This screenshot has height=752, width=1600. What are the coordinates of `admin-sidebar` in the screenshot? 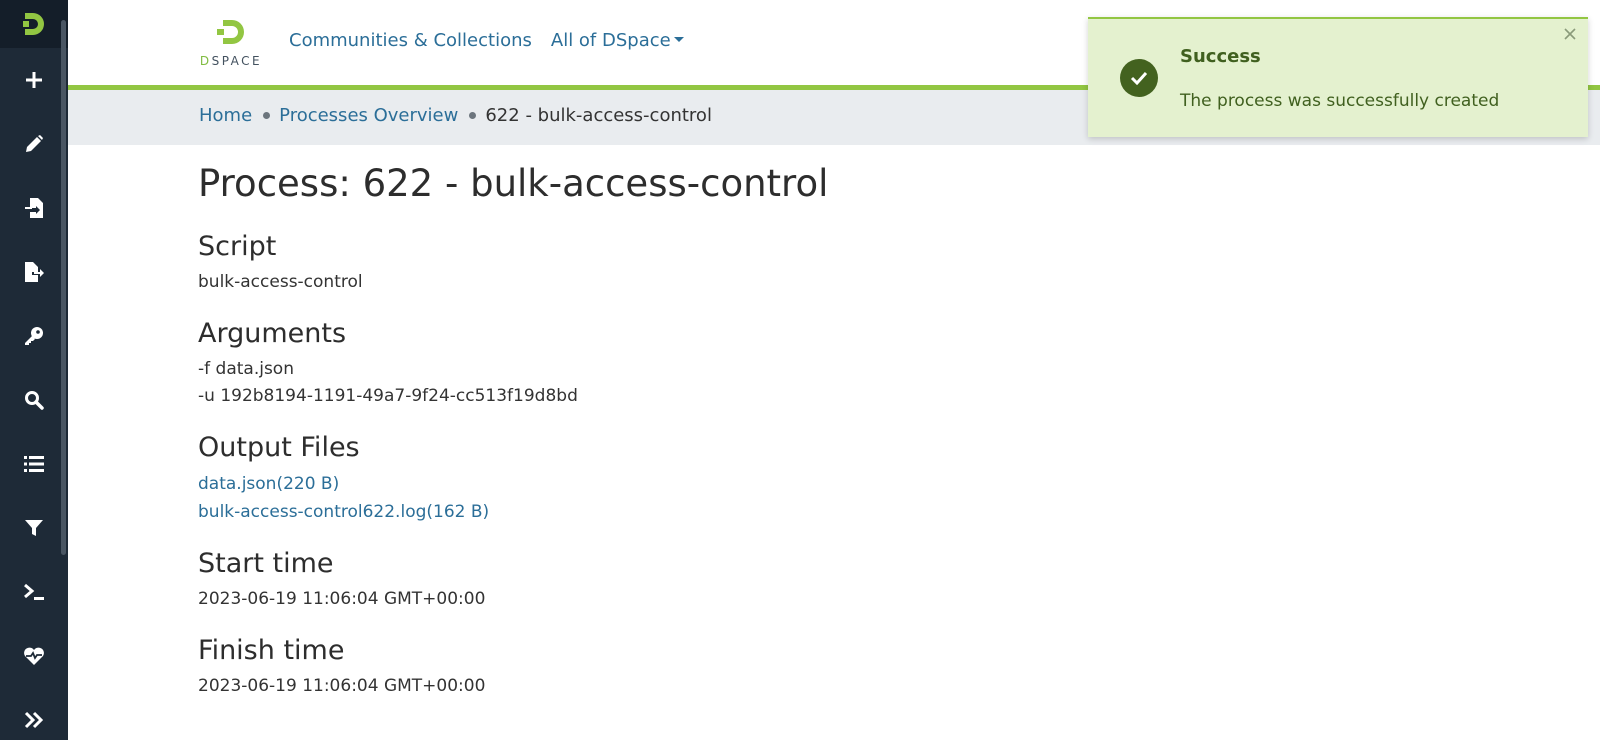 It's located at (34, 370).